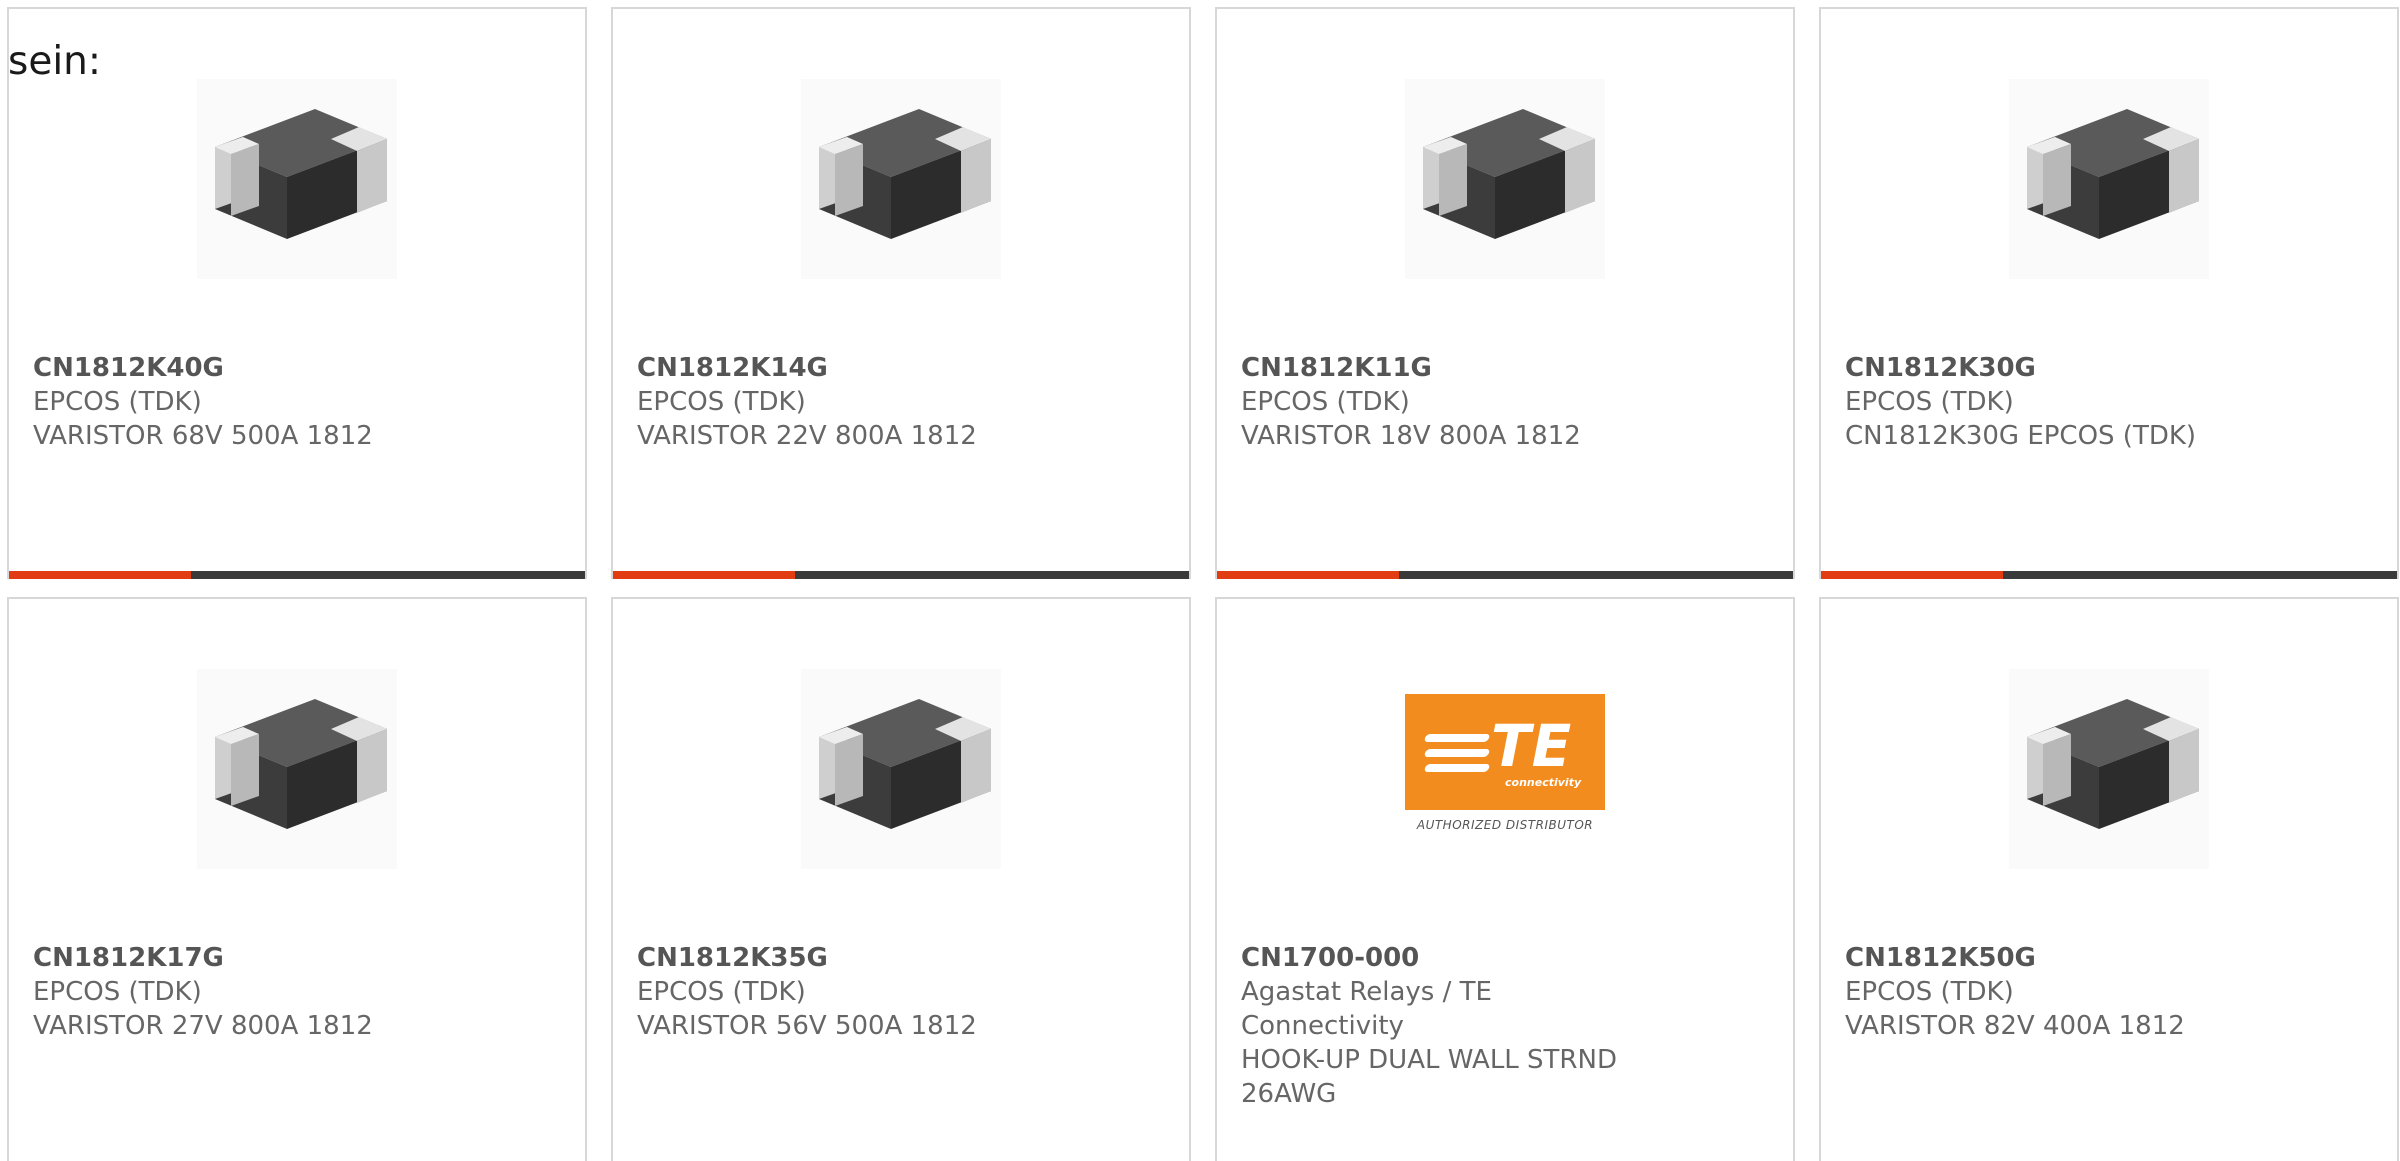  I want to click on product-description: VARISTOR 22V 800A 1812, so click(807, 436).